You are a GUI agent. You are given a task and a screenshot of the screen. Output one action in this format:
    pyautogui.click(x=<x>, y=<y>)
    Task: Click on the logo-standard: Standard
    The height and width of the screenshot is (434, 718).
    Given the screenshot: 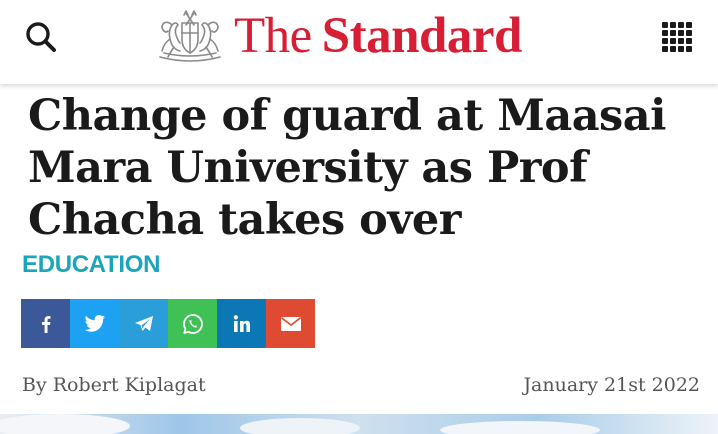 What is the action you would take?
    pyautogui.click(x=422, y=36)
    